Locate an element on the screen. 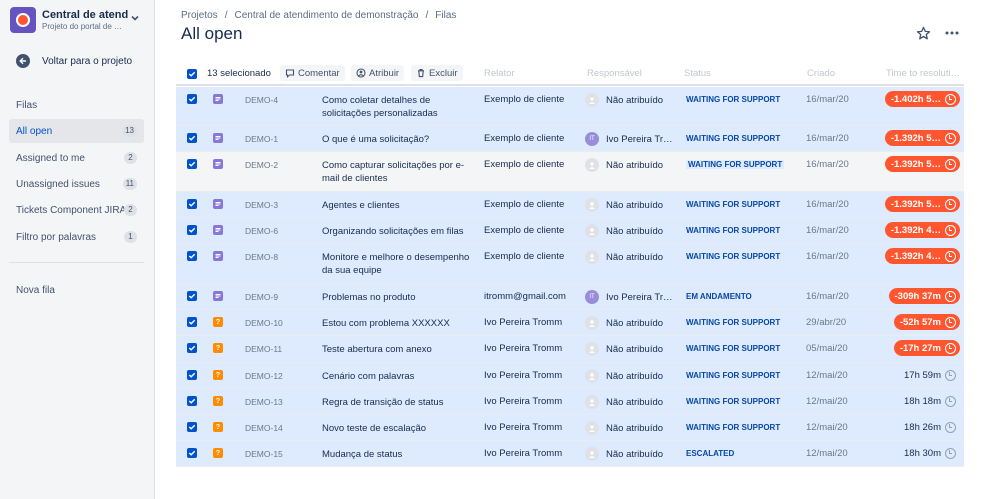 The width and height of the screenshot is (999, 499). sidebar-divider is located at coordinates (76, 262).